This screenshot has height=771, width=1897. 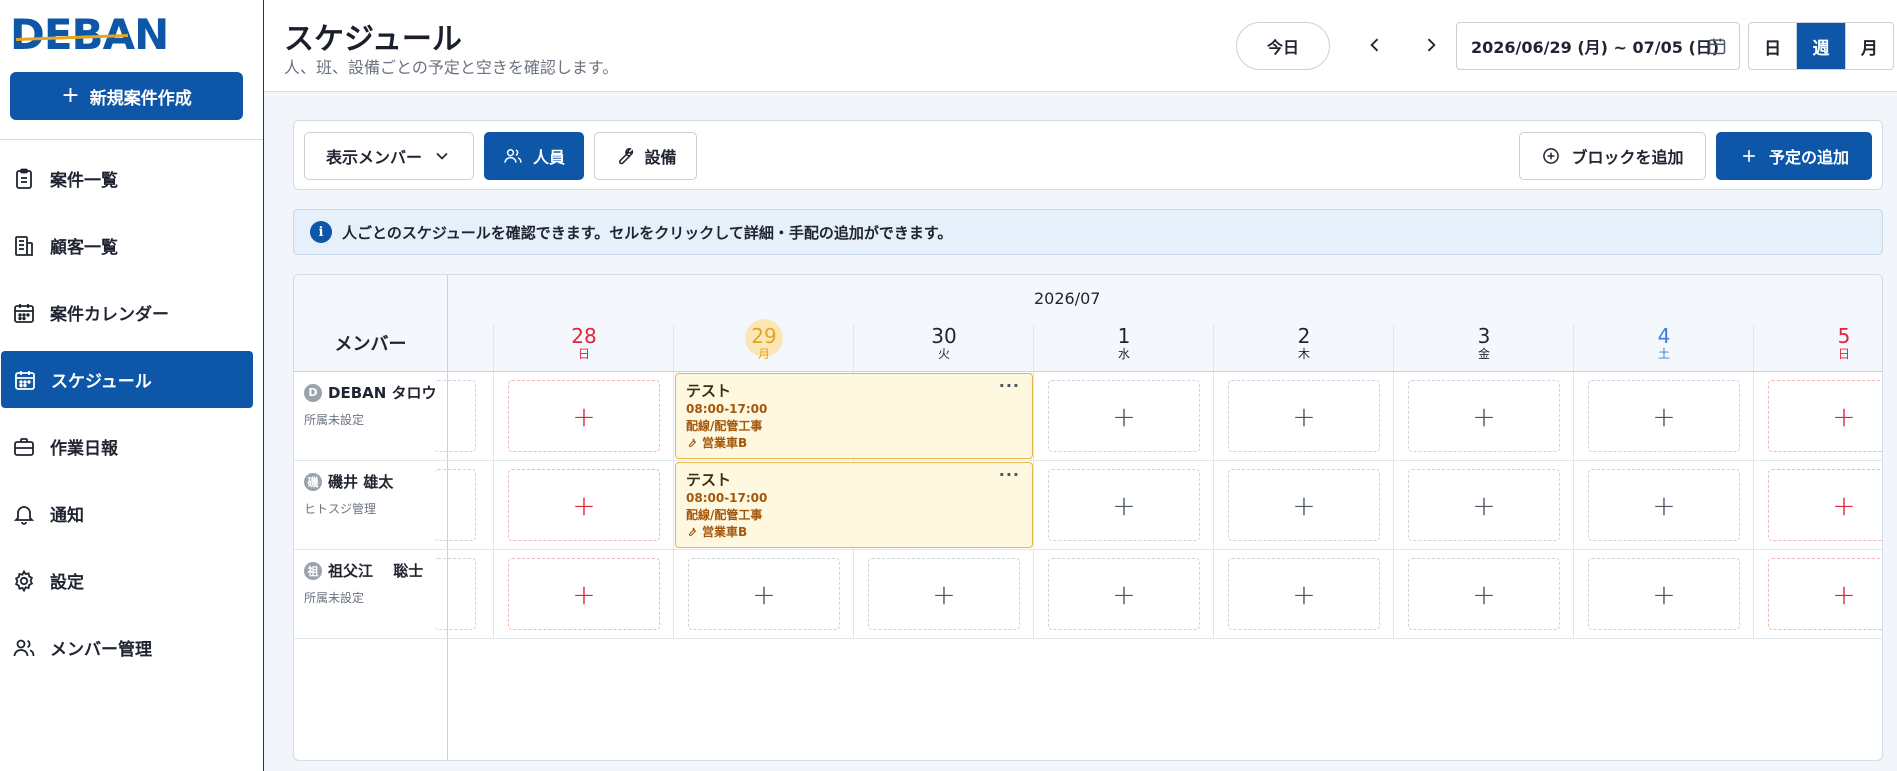 I want to click on next-week-button, so click(x=1431, y=45).